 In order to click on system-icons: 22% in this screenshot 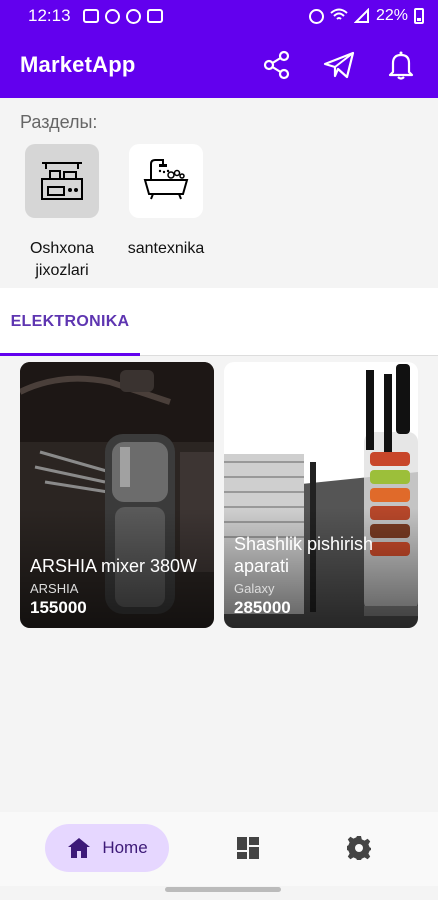, I will do `click(366, 16)`.